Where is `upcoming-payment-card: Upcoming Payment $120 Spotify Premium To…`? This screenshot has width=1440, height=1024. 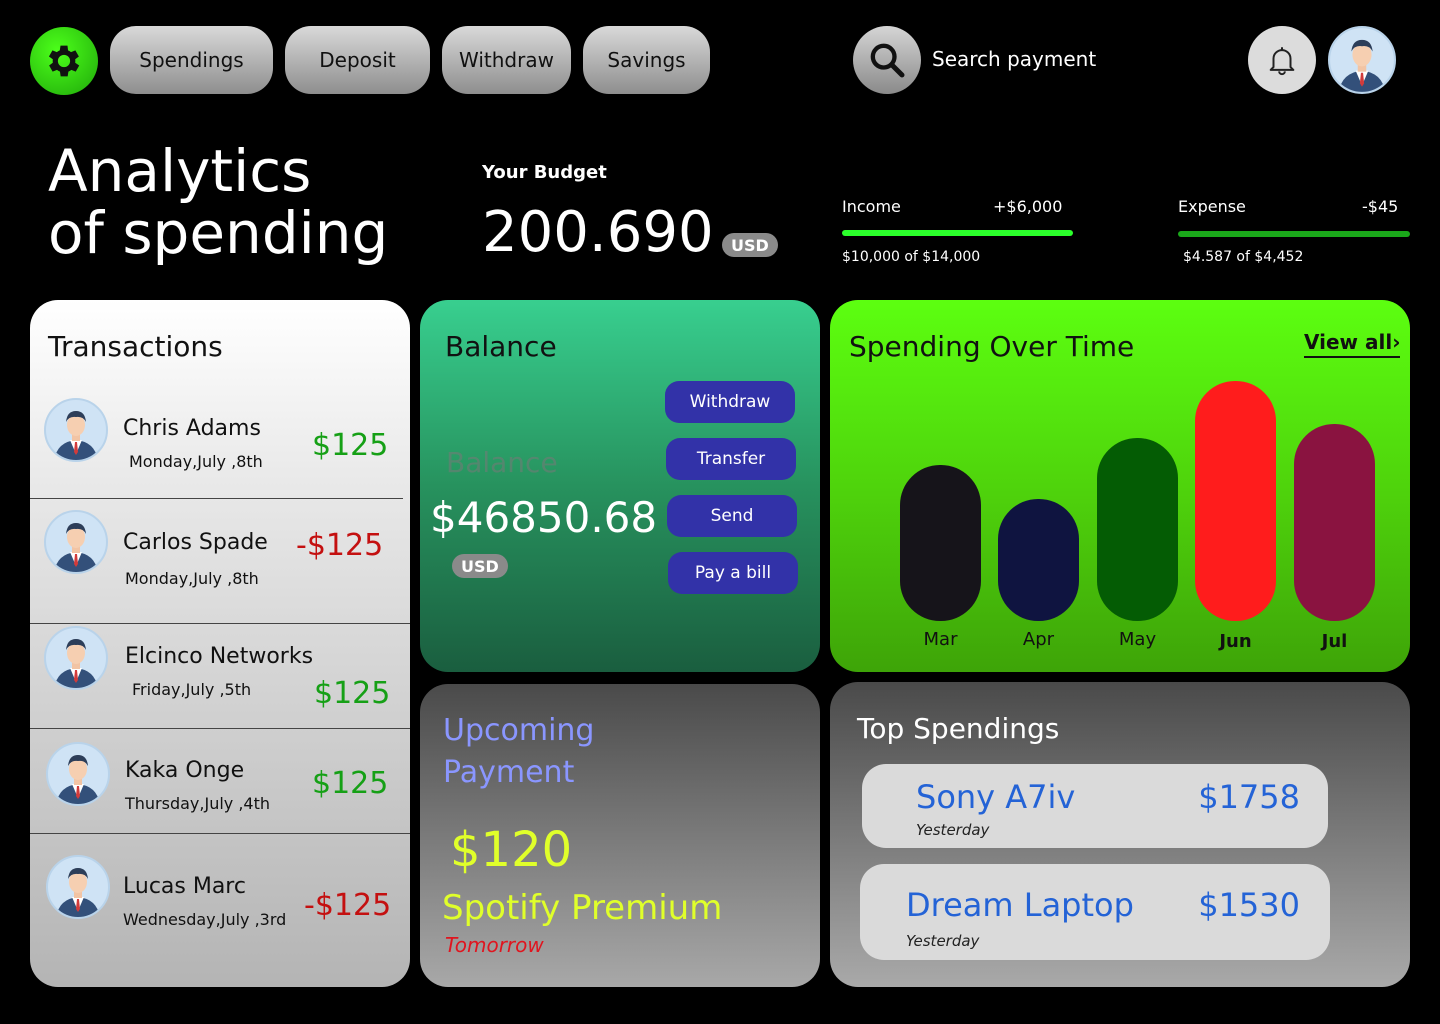
upcoming-payment-card: Upcoming Payment $120 Spotify Premium To… is located at coordinates (620, 835).